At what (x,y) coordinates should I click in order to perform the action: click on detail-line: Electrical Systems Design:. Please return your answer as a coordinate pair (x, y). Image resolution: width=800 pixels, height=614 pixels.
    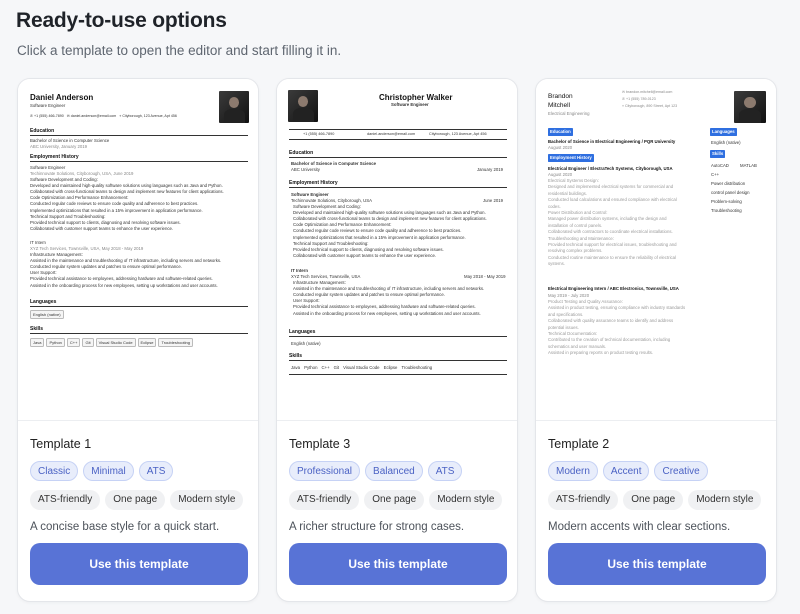
    Looking at the image, I should click on (573, 180).